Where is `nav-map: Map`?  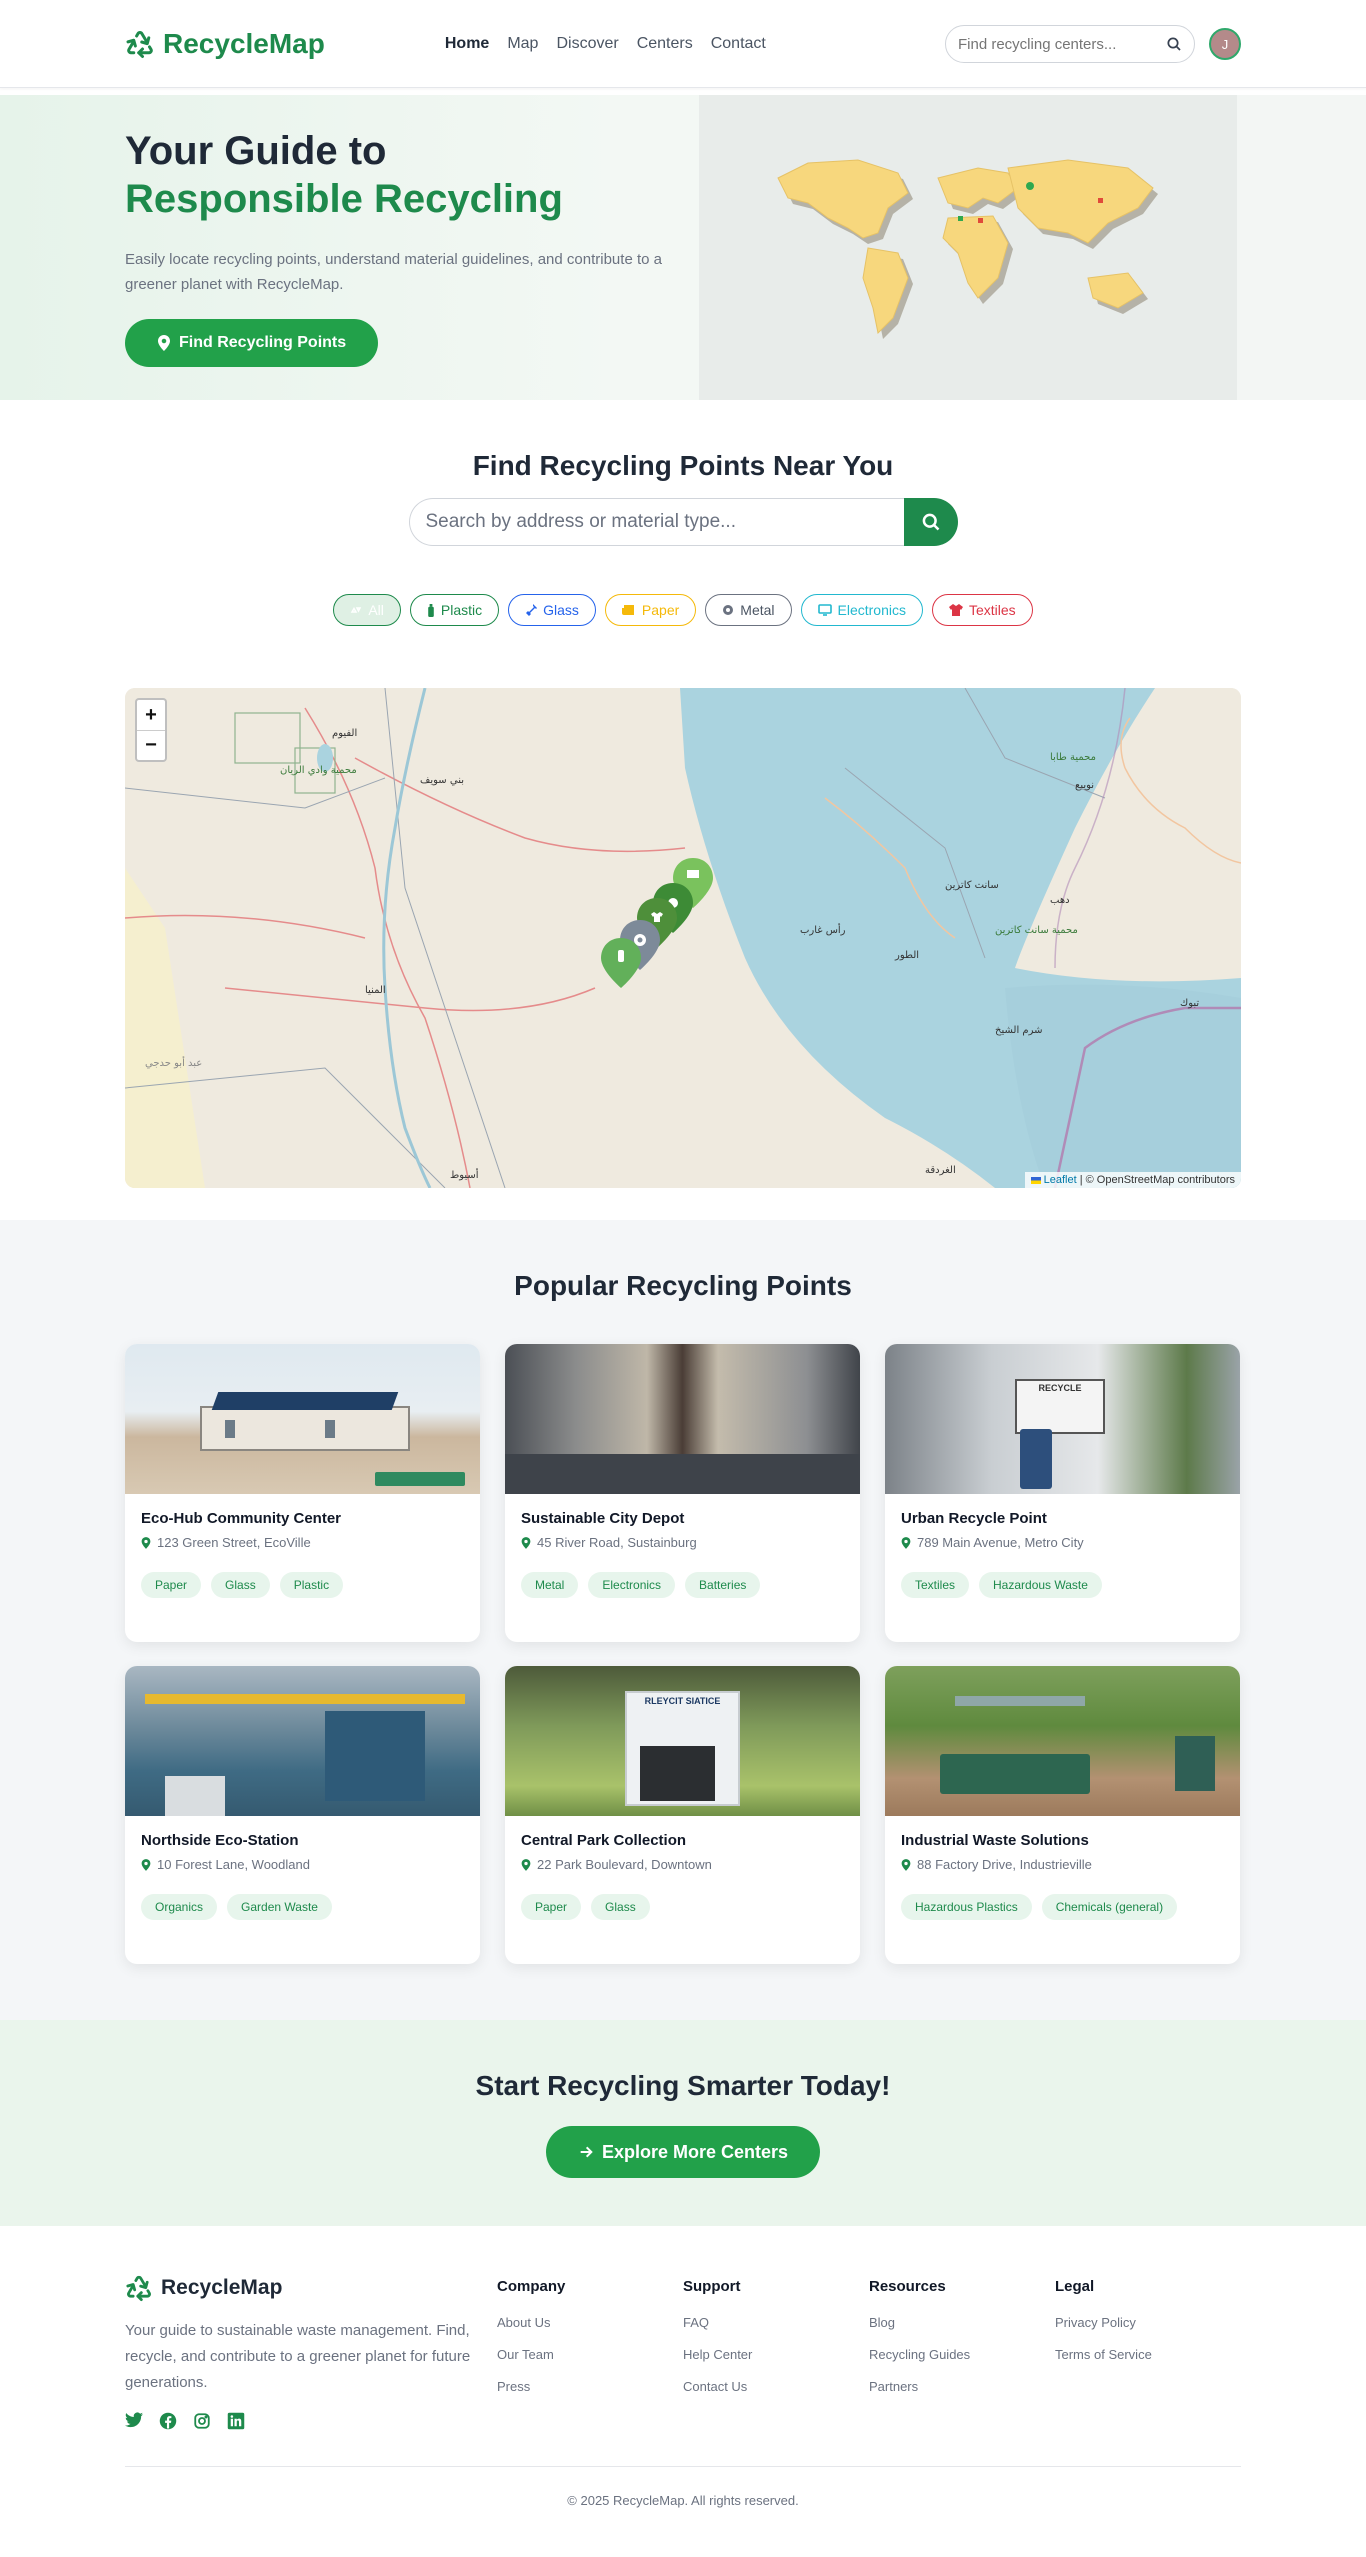
nav-map: Map is located at coordinates (522, 44).